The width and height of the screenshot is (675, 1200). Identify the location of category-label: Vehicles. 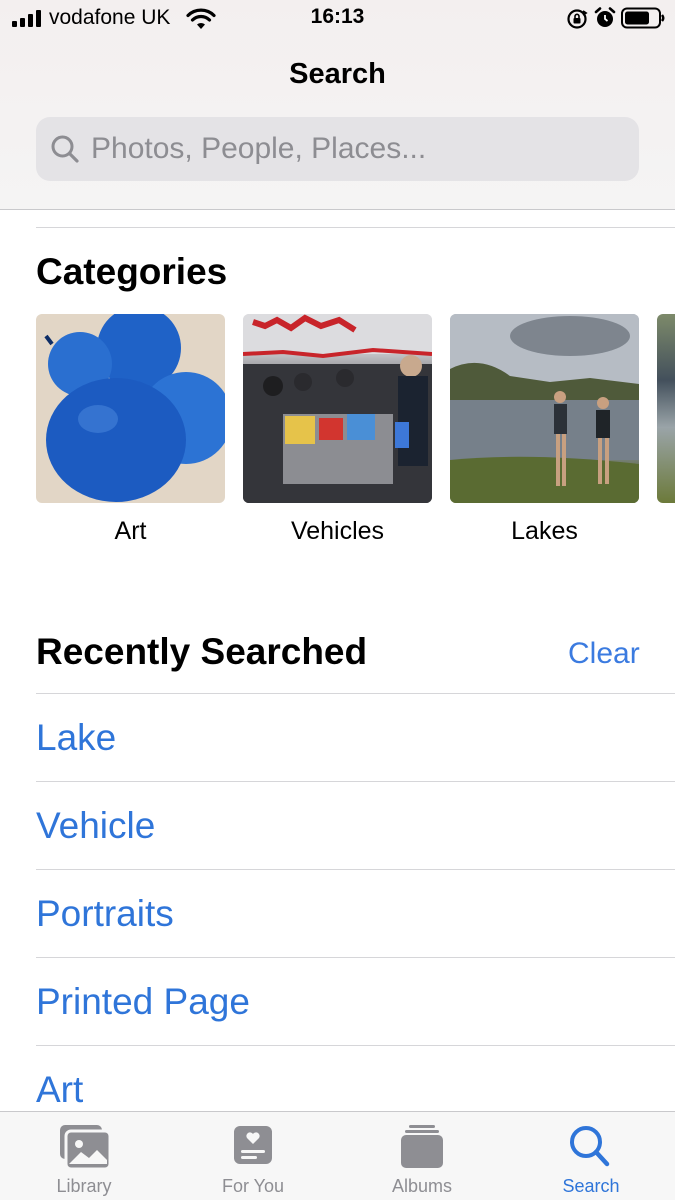
(337, 531).